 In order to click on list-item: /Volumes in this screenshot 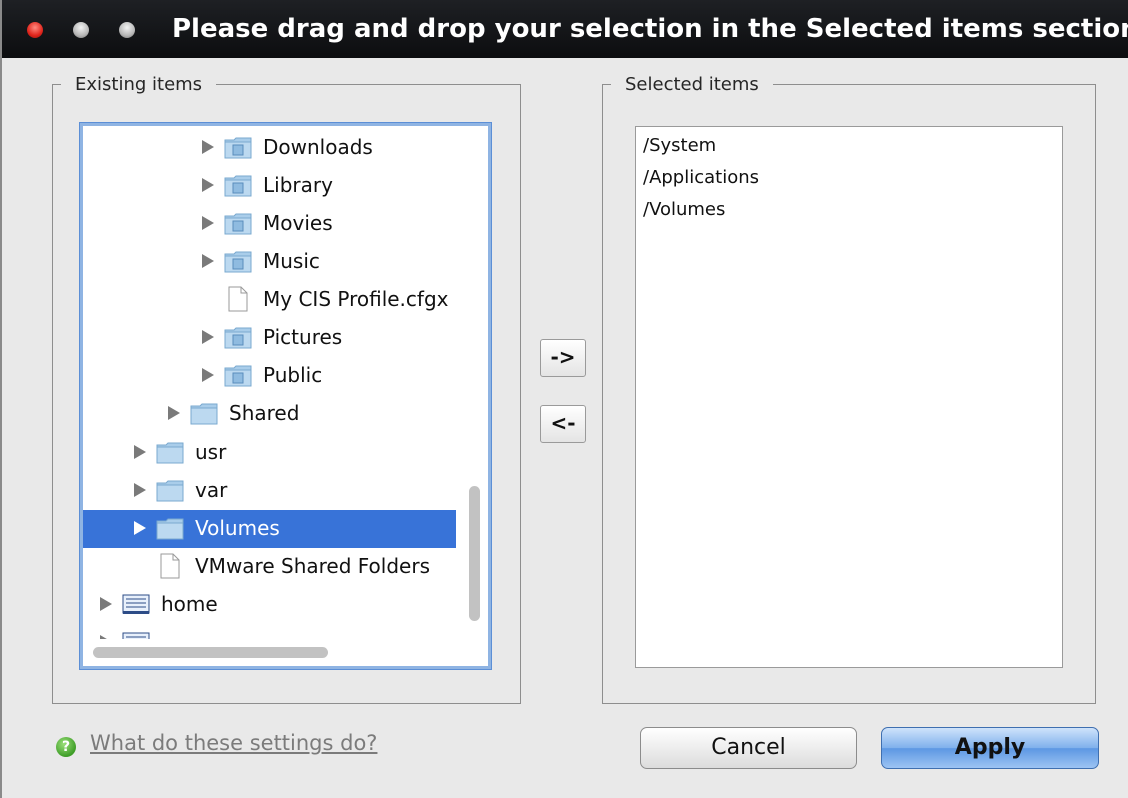, I will do `click(684, 209)`.